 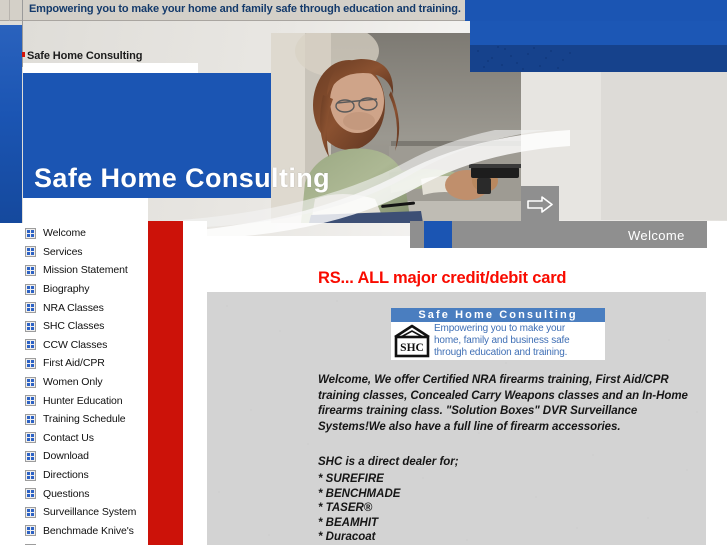 I want to click on sidebar-item-label: Biography, so click(x=66, y=289).